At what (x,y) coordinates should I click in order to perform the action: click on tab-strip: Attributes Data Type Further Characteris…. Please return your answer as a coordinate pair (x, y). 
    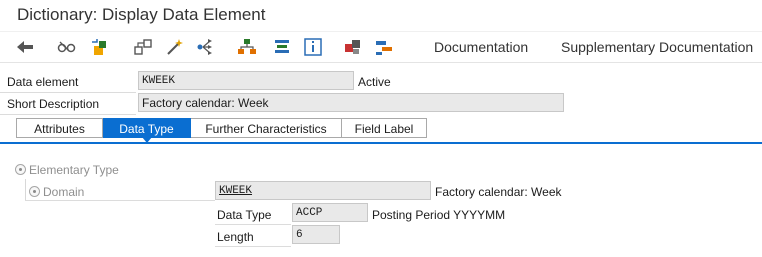
    Looking at the image, I should click on (221, 130).